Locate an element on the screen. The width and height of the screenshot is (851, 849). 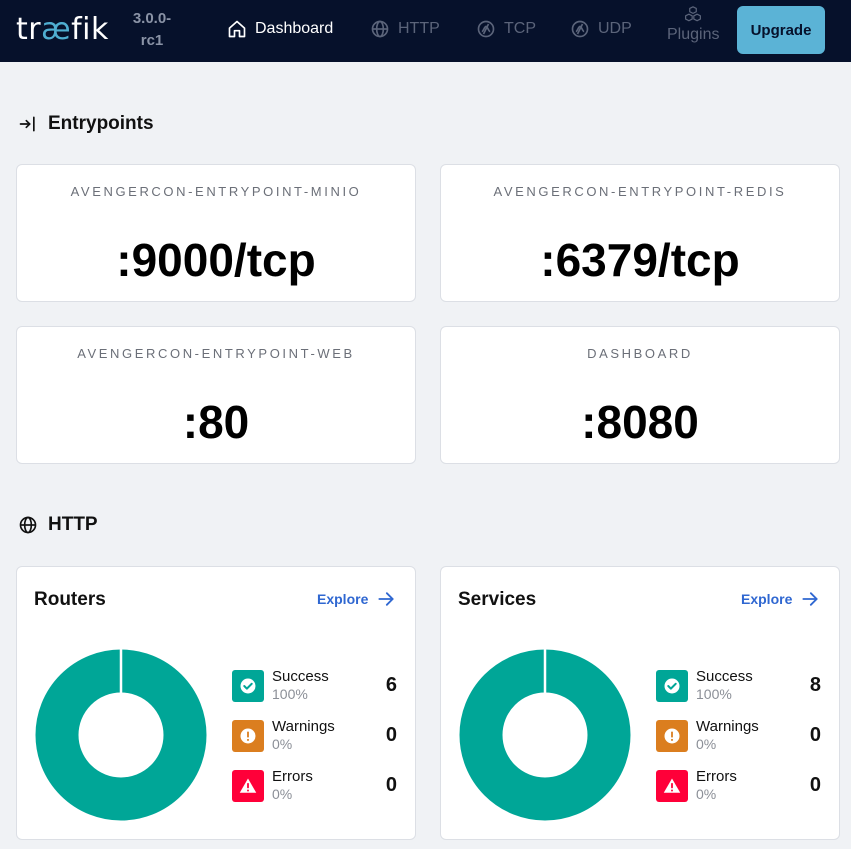
http-section-title: HTTP is located at coordinates (58, 525).